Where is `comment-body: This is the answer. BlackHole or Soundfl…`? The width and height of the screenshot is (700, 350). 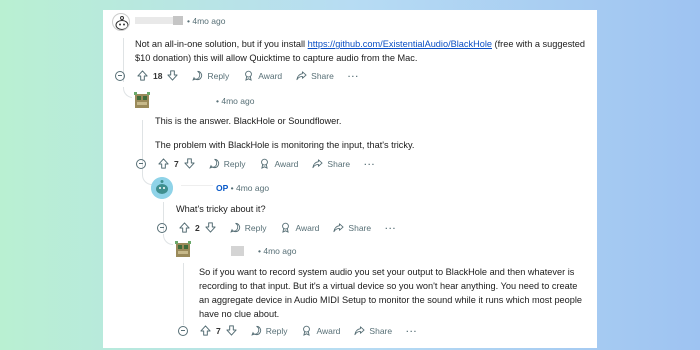 comment-body: This is the answer. BlackHole or Soundfl… is located at coordinates (370, 133).